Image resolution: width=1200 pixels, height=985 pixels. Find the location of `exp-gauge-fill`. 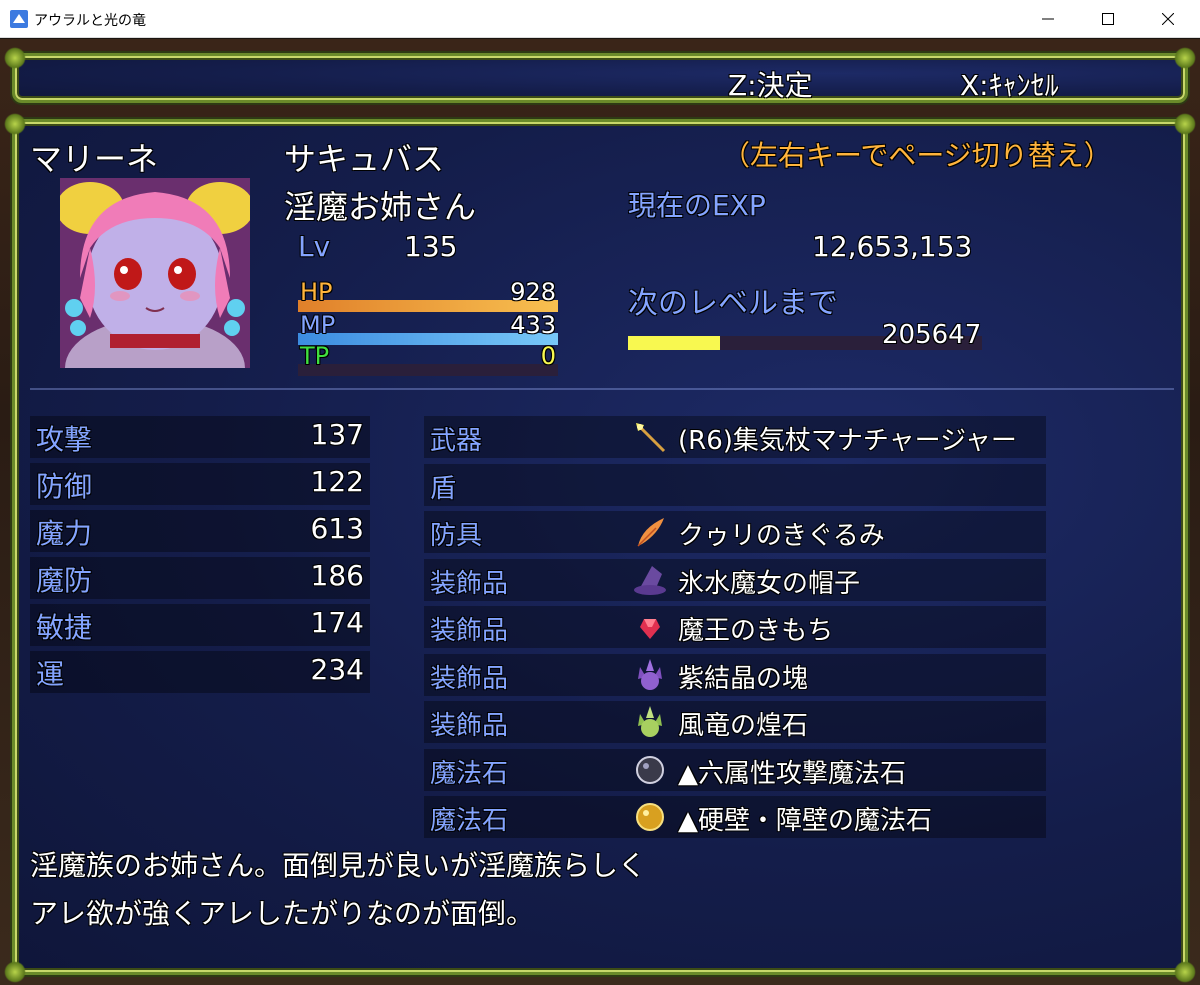

exp-gauge-fill is located at coordinates (674, 343).